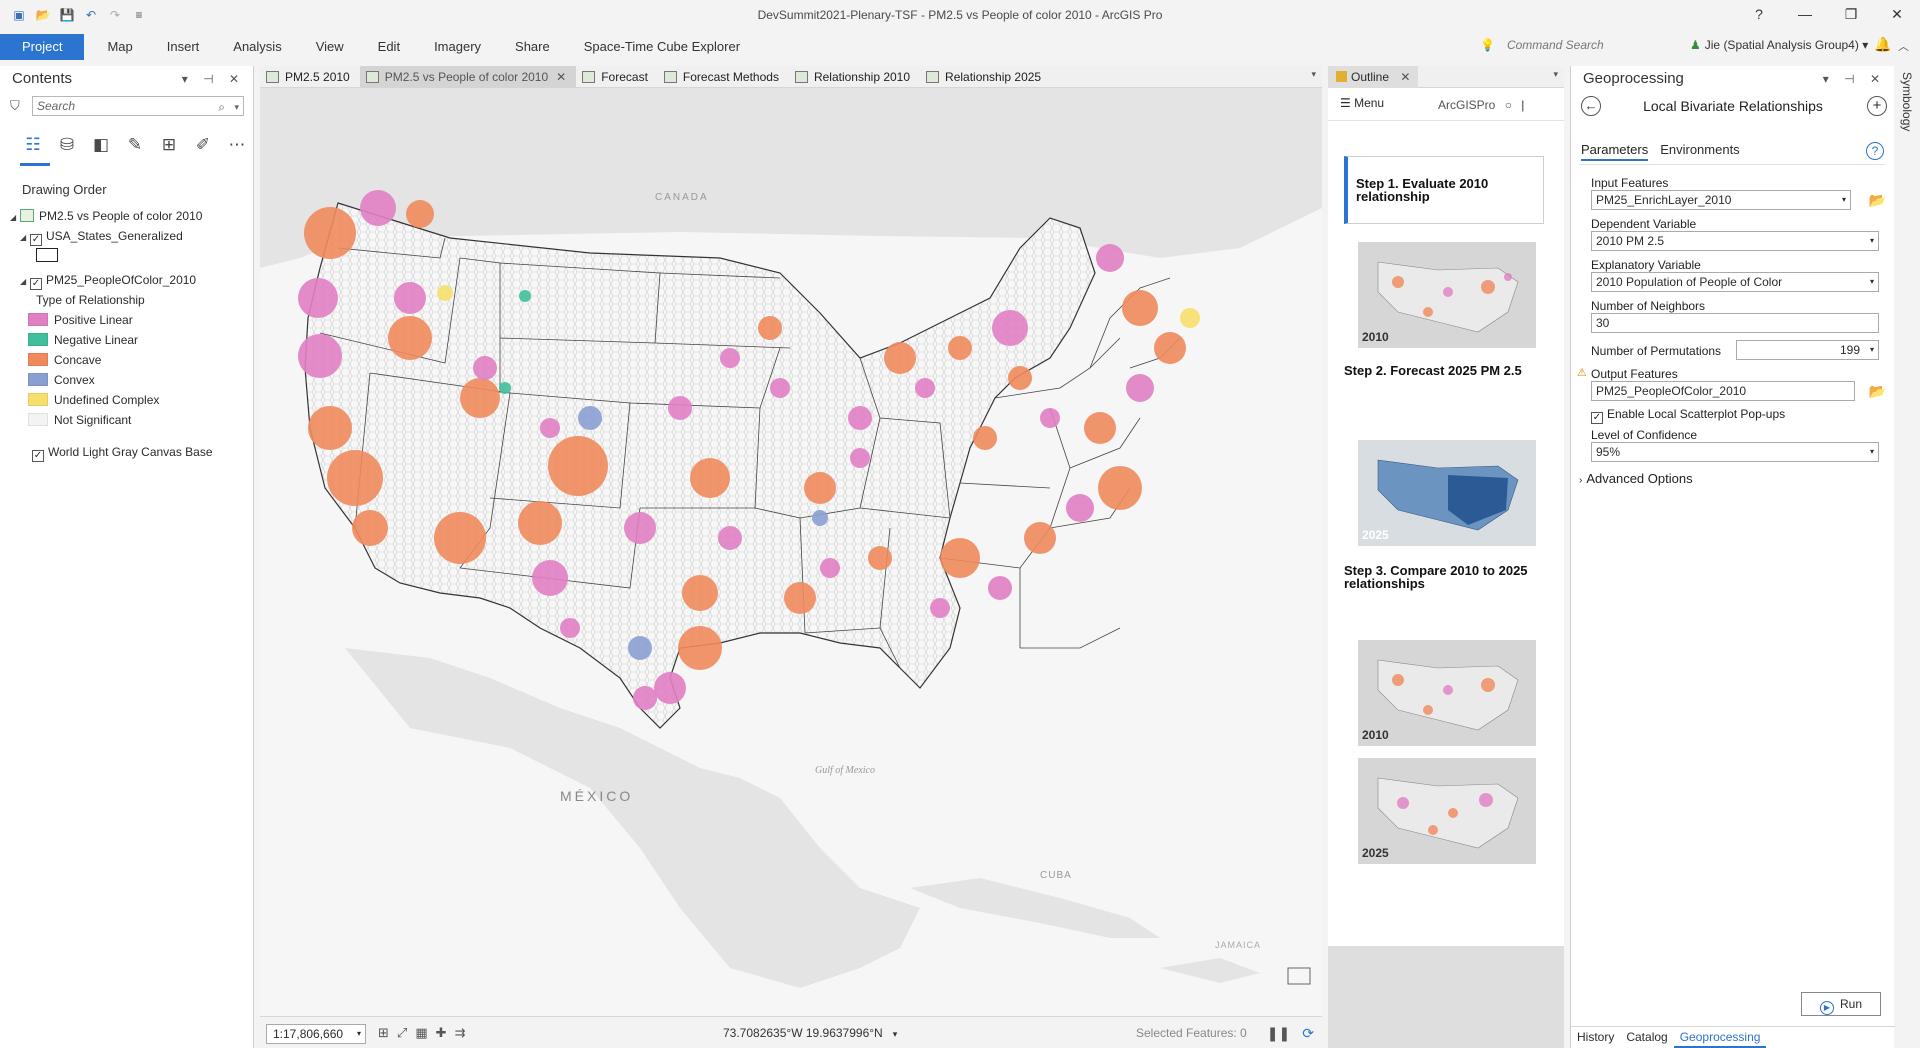 This screenshot has height=1048, width=1920. I want to click on filter-icon: ⛉, so click(15, 106).